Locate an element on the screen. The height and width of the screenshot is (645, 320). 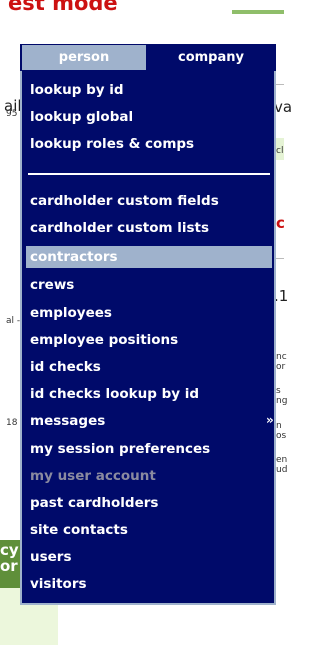
bg-fragment-right: n is located at coordinates (279, 426).